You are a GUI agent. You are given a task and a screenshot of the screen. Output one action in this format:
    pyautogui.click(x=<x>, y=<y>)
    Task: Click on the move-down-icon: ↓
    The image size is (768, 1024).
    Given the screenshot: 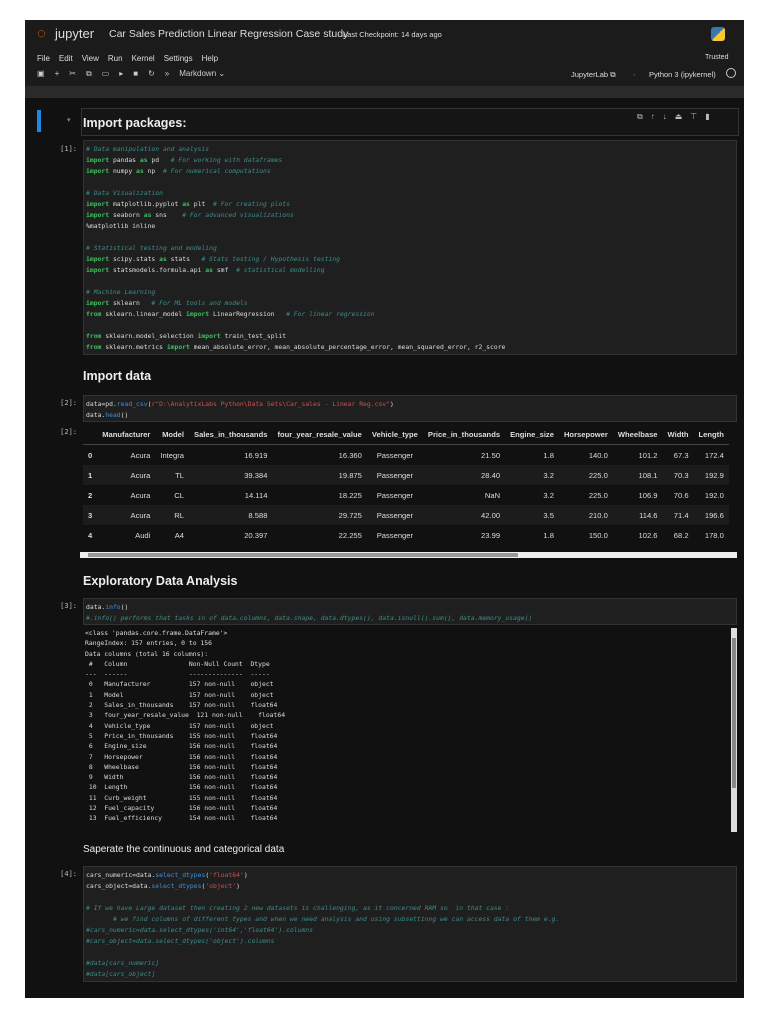 What is the action you would take?
    pyautogui.click(x=665, y=117)
    